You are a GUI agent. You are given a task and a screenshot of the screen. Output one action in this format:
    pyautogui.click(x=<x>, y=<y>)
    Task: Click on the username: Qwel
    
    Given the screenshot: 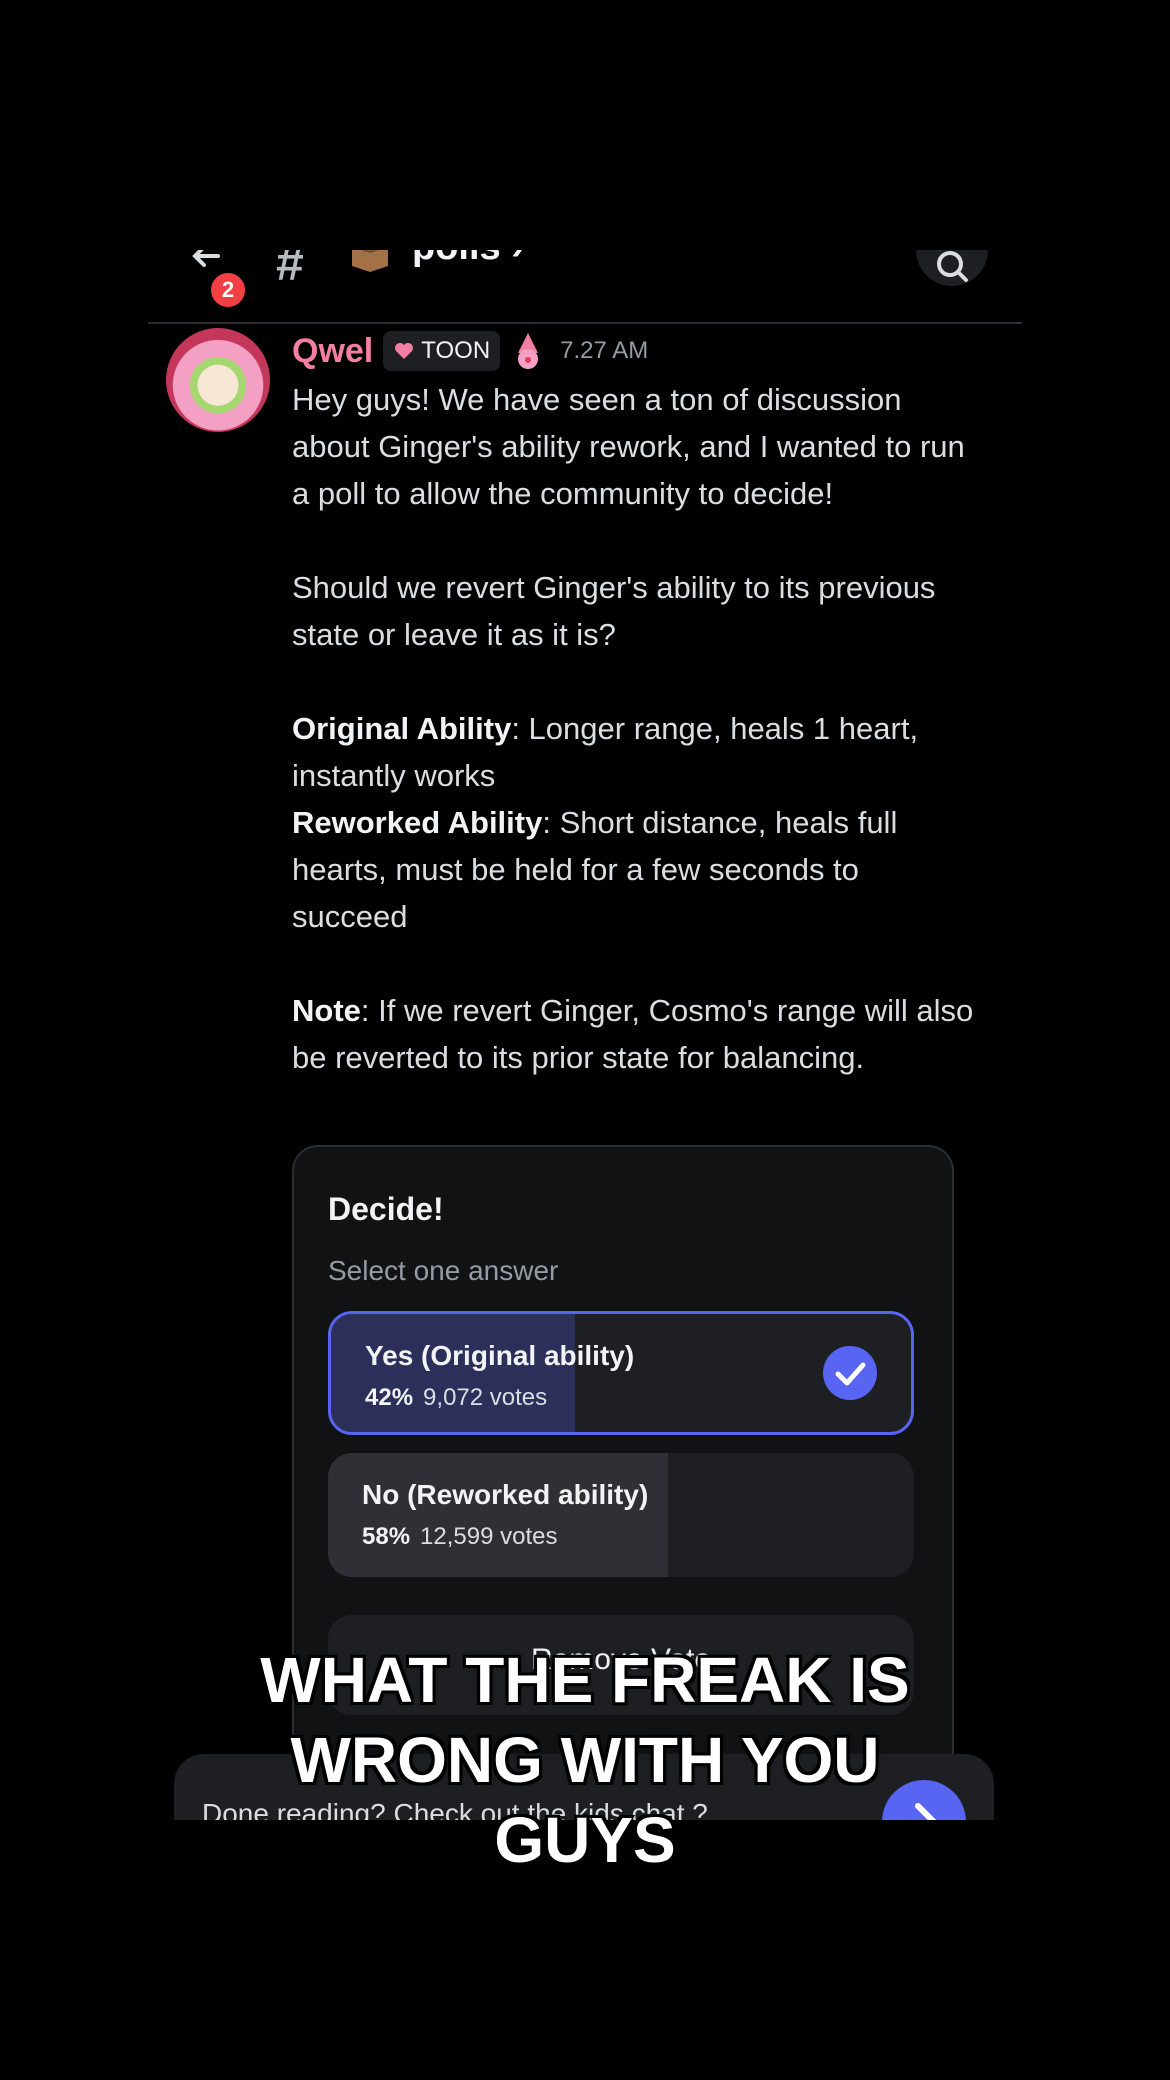 What is the action you would take?
    pyautogui.click(x=332, y=351)
    